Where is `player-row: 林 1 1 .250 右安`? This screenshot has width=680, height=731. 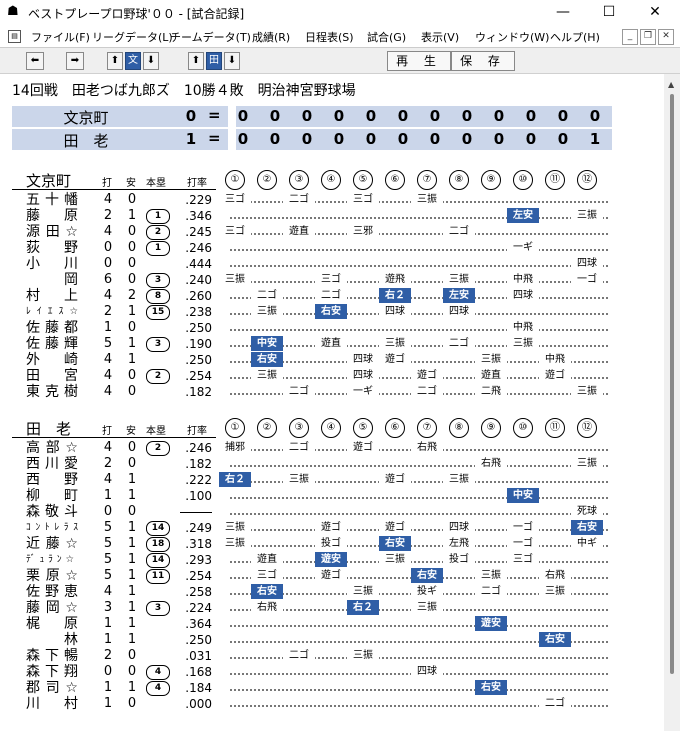 player-row: 林 1 1 .250 右安 is located at coordinates (340, 640).